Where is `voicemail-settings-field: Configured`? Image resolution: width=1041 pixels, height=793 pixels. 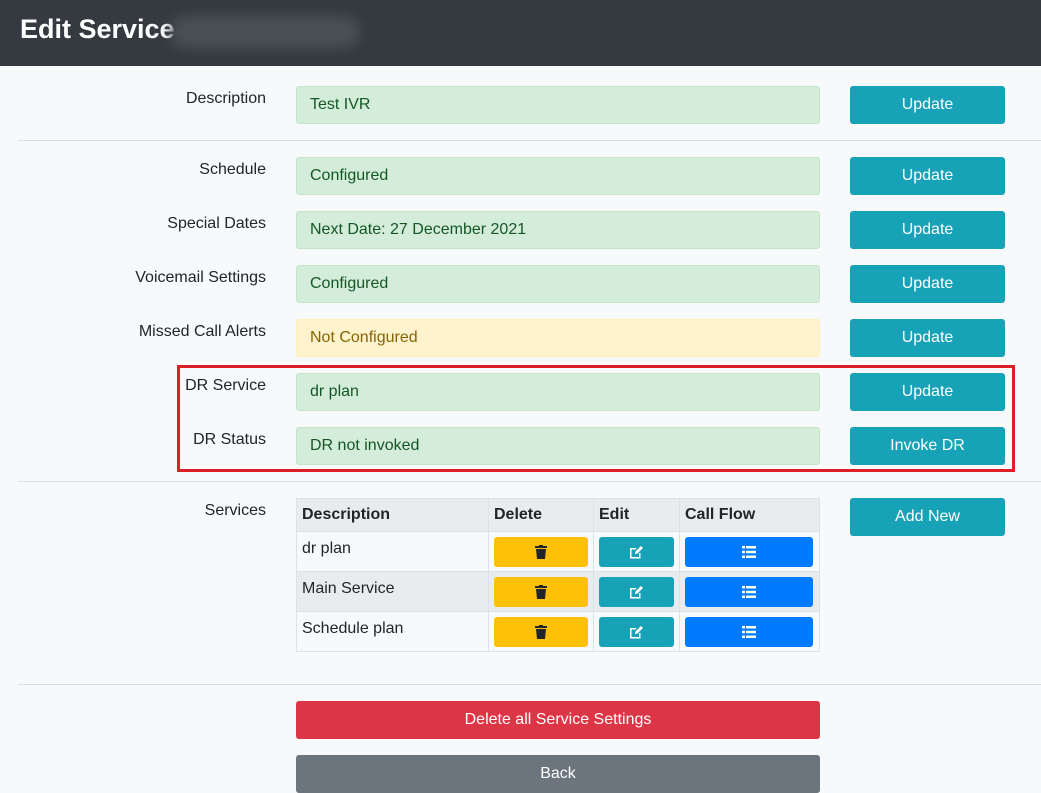 voicemail-settings-field: Configured is located at coordinates (558, 284).